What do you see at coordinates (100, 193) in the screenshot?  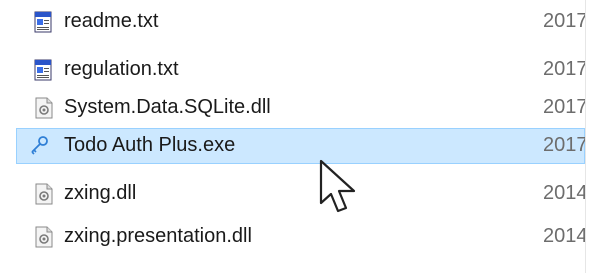 I see `file-name: zxing.dll` at bounding box center [100, 193].